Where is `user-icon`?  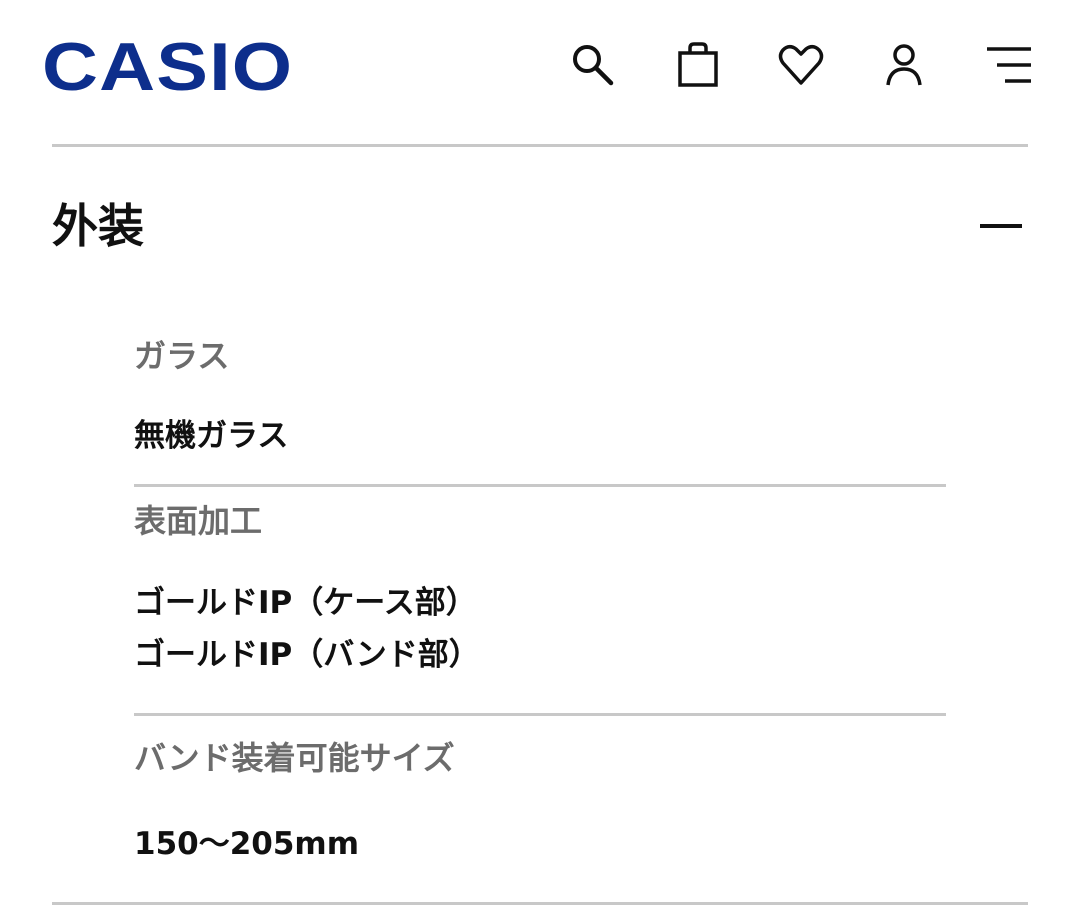 user-icon is located at coordinates (904, 65).